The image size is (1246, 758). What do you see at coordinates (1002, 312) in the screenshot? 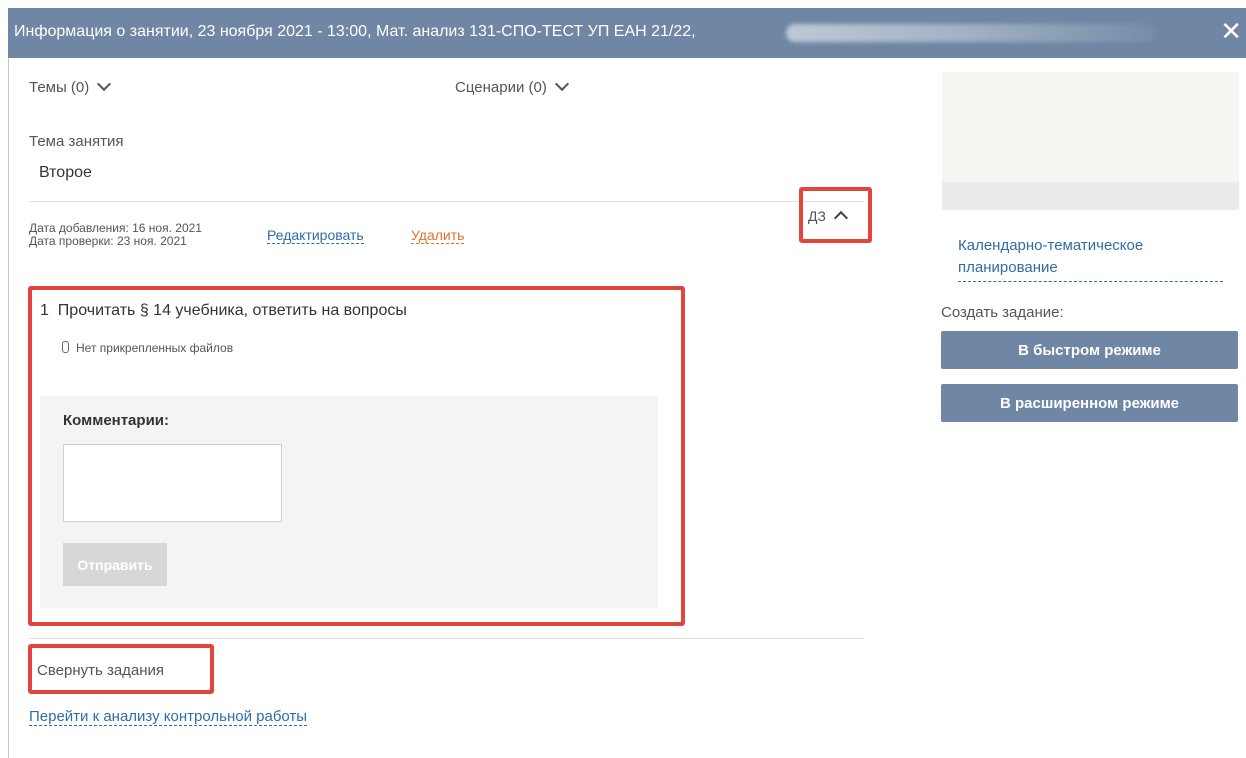
I see `create-task-label: Создать задание:` at bounding box center [1002, 312].